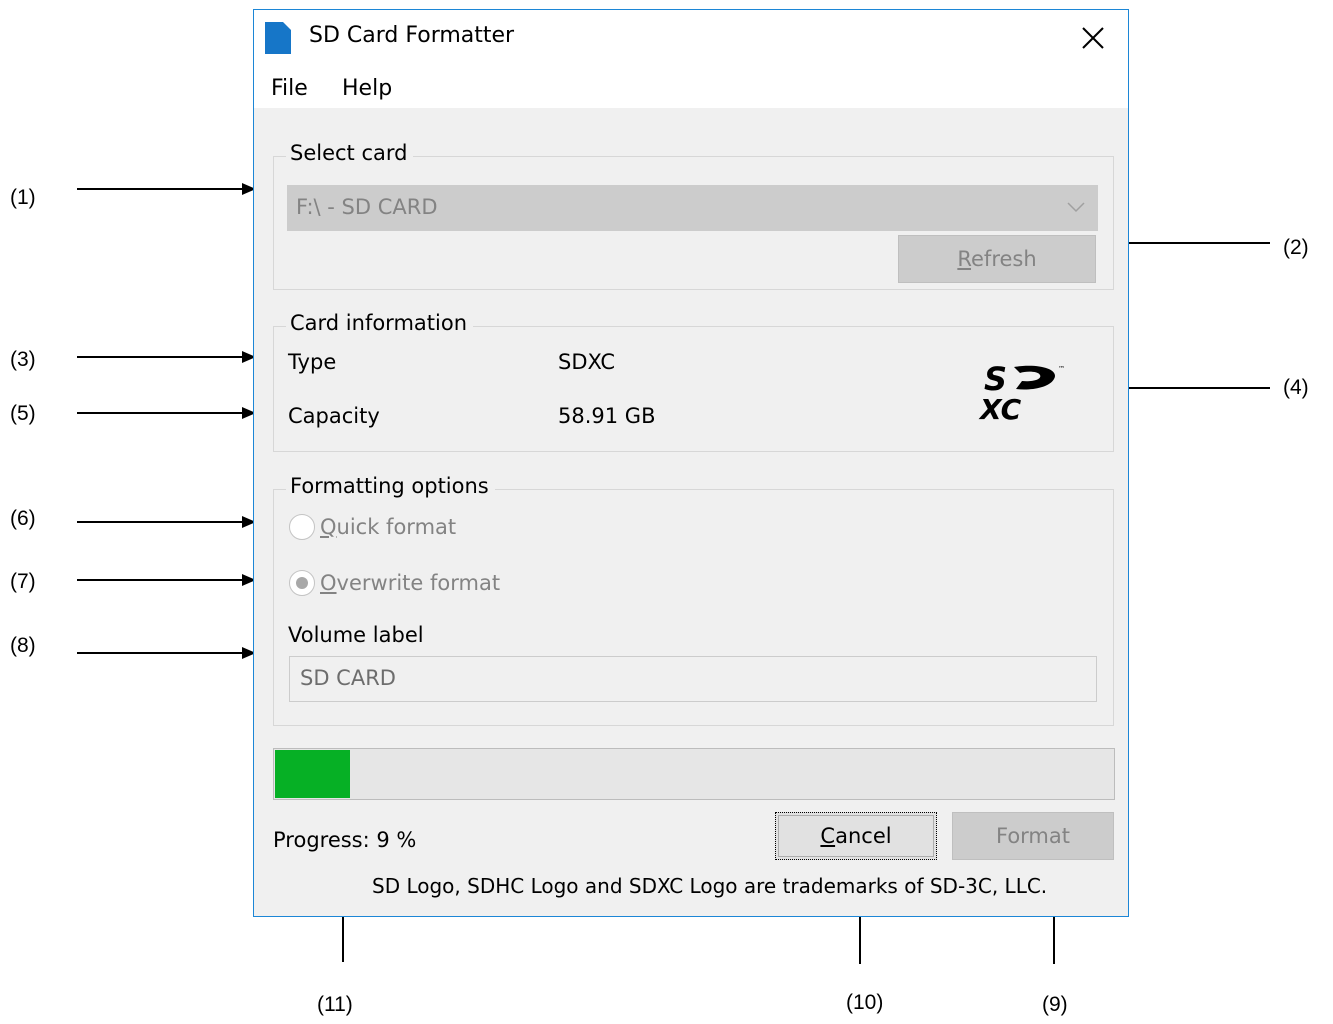 The height and width of the screenshot is (1024, 1333). Describe the element at coordinates (1000, 408) in the screenshot. I see `svg-text: XC` at that location.